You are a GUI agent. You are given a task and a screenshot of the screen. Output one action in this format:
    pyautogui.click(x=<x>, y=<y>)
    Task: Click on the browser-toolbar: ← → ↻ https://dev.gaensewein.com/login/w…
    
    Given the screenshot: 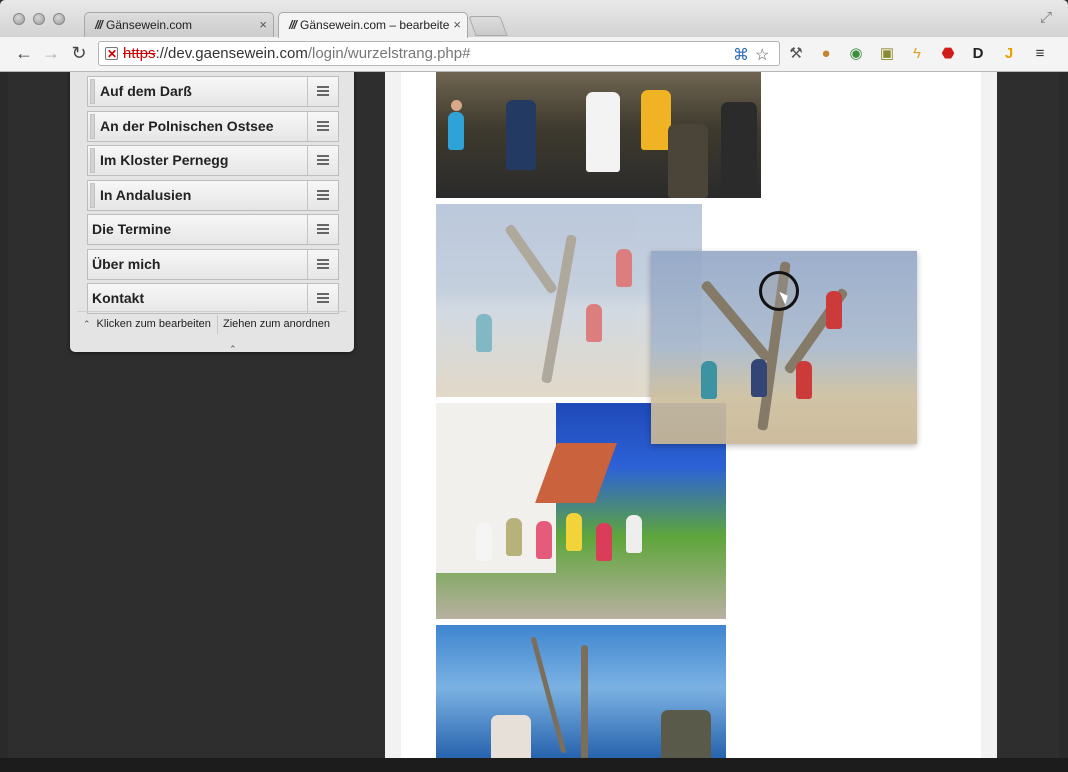 What is the action you would take?
    pyautogui.click(x=534, y=54)
    